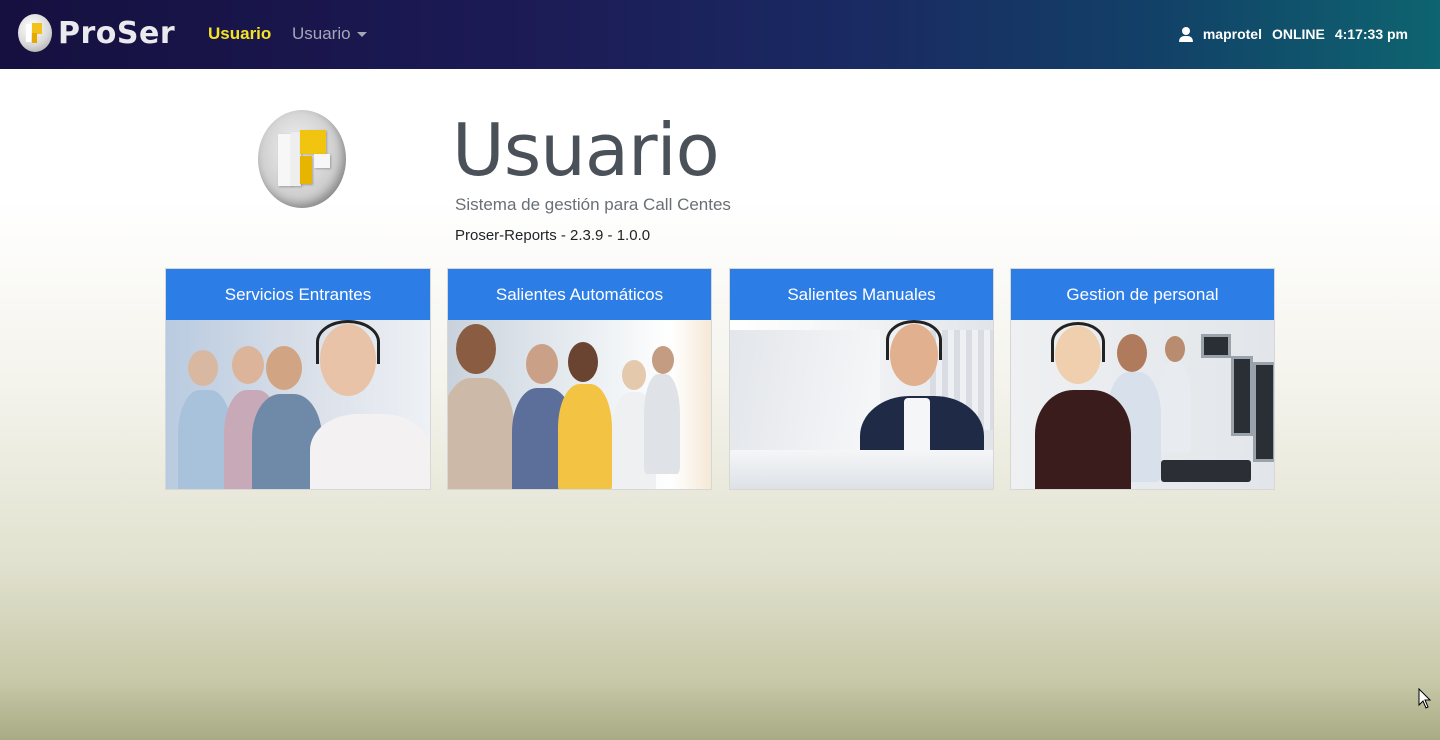  Describe the element at coordinates (302, 159) in the screenshot. I see `proser-emblem-icon` at that location.